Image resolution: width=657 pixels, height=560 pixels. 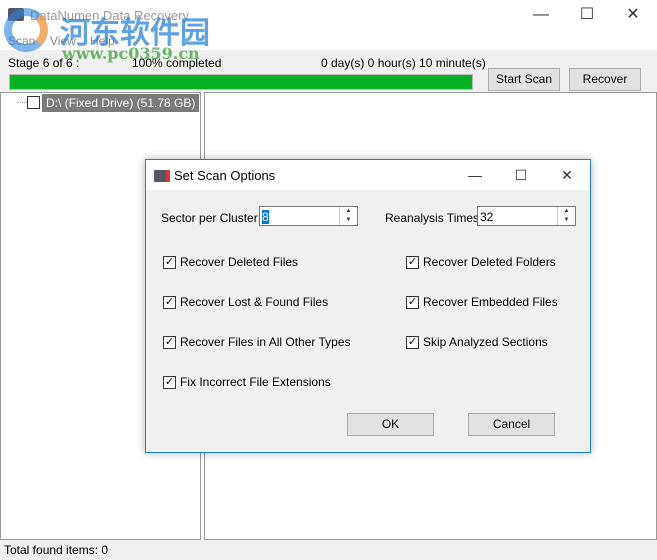 What do you see at coordinates (121, 103) in the screenshot?
I see `tree-item-drive: D:\ (Fixed Drive) (51.78 GB)` at bounding box center [121, 103].